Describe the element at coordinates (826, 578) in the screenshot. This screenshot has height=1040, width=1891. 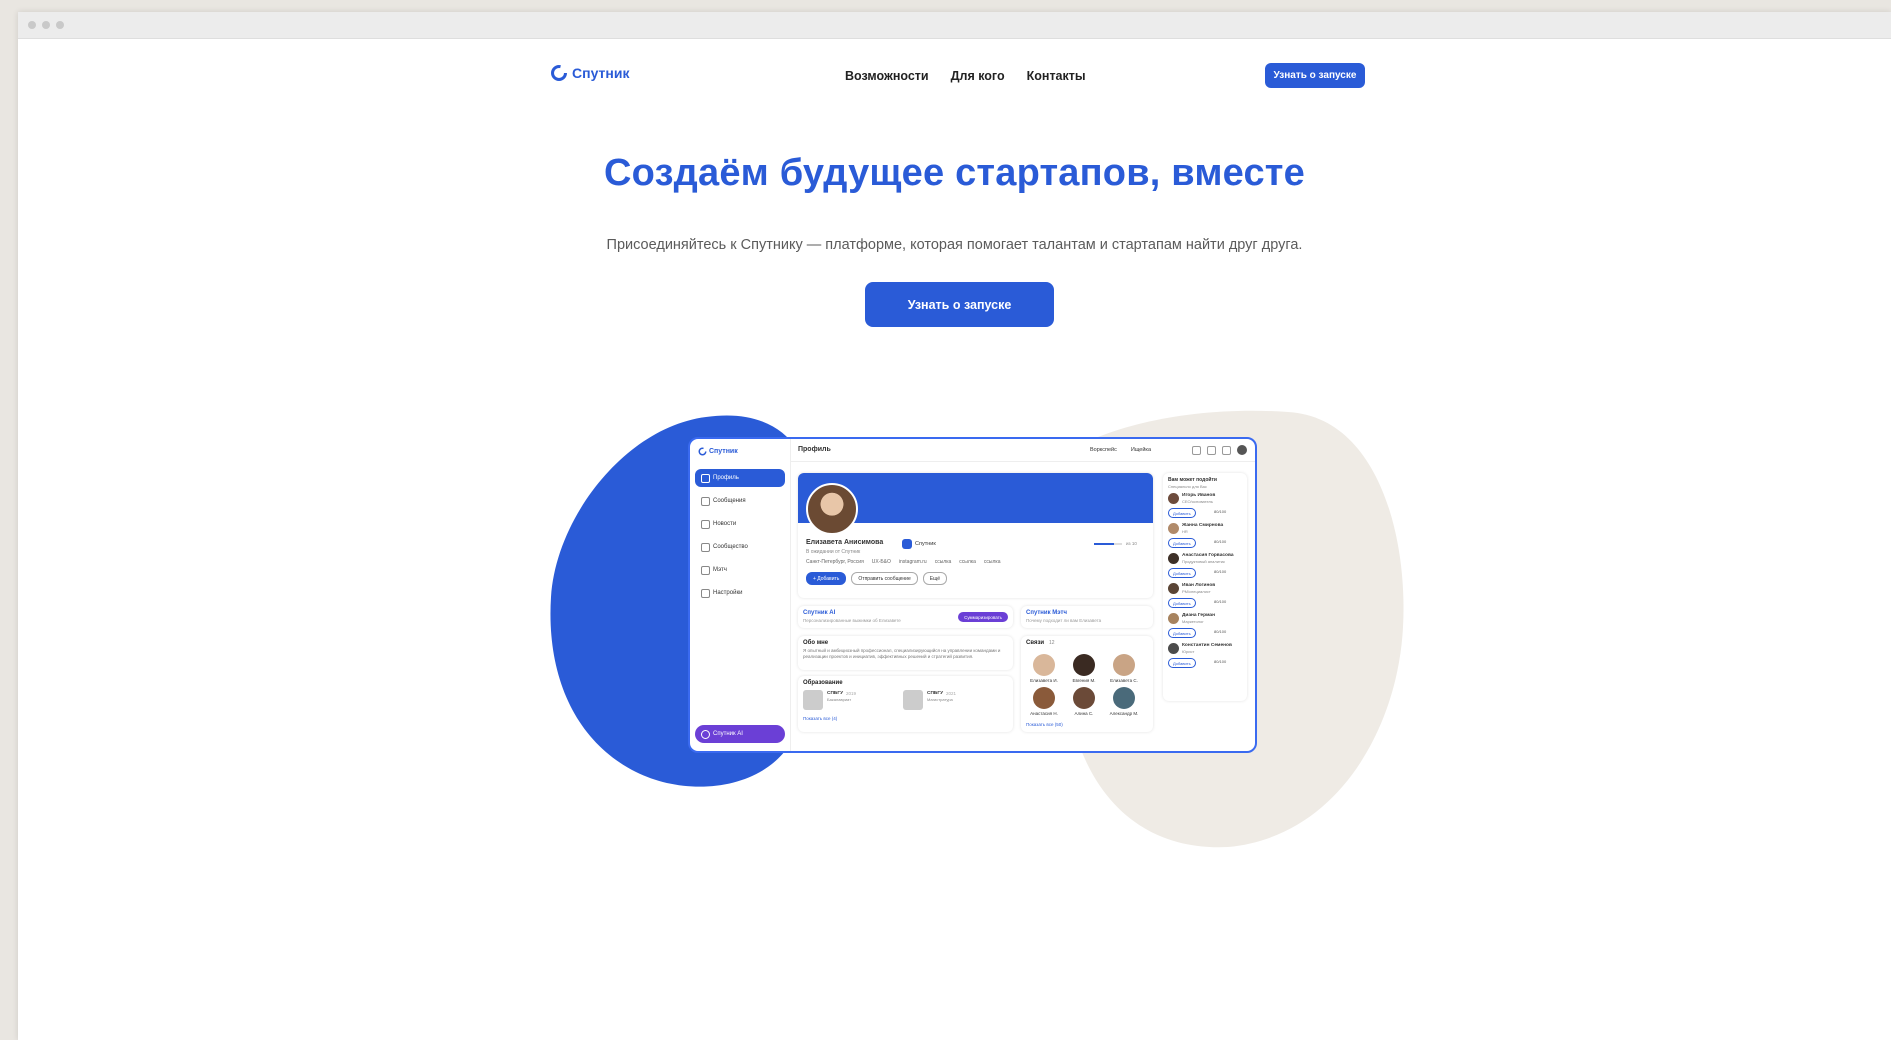
I see `mock-add-button: + Добавить` at that location.